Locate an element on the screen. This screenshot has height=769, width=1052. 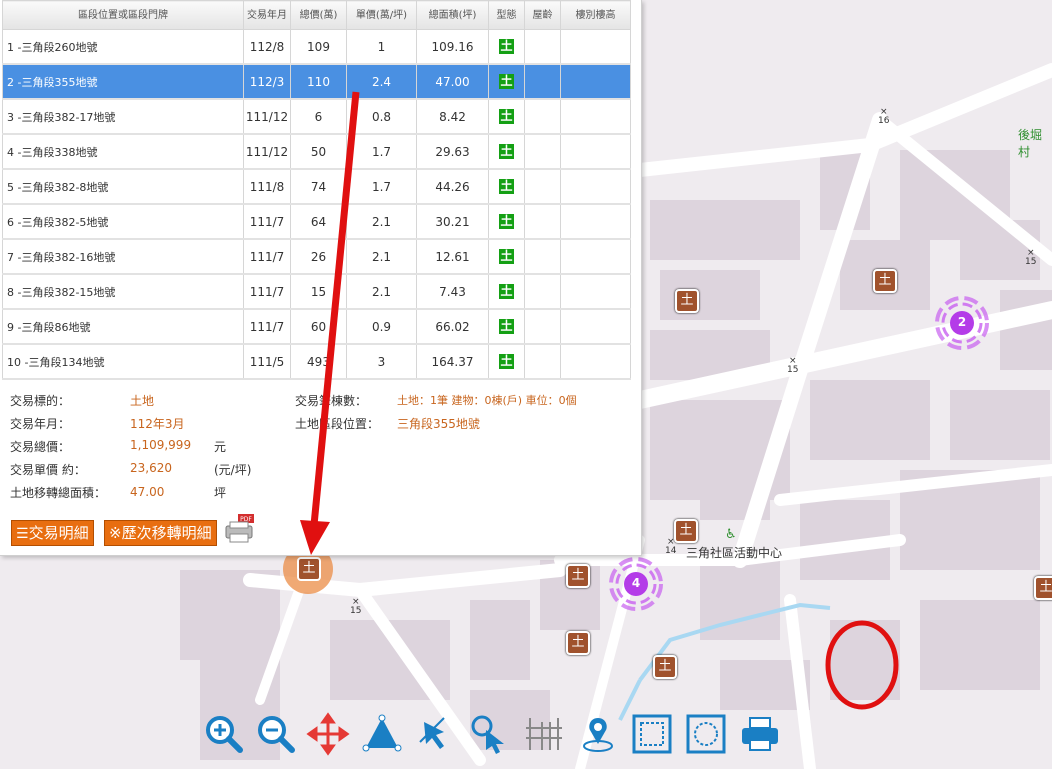
frame-select-icon is located at coordinates (652, 734).